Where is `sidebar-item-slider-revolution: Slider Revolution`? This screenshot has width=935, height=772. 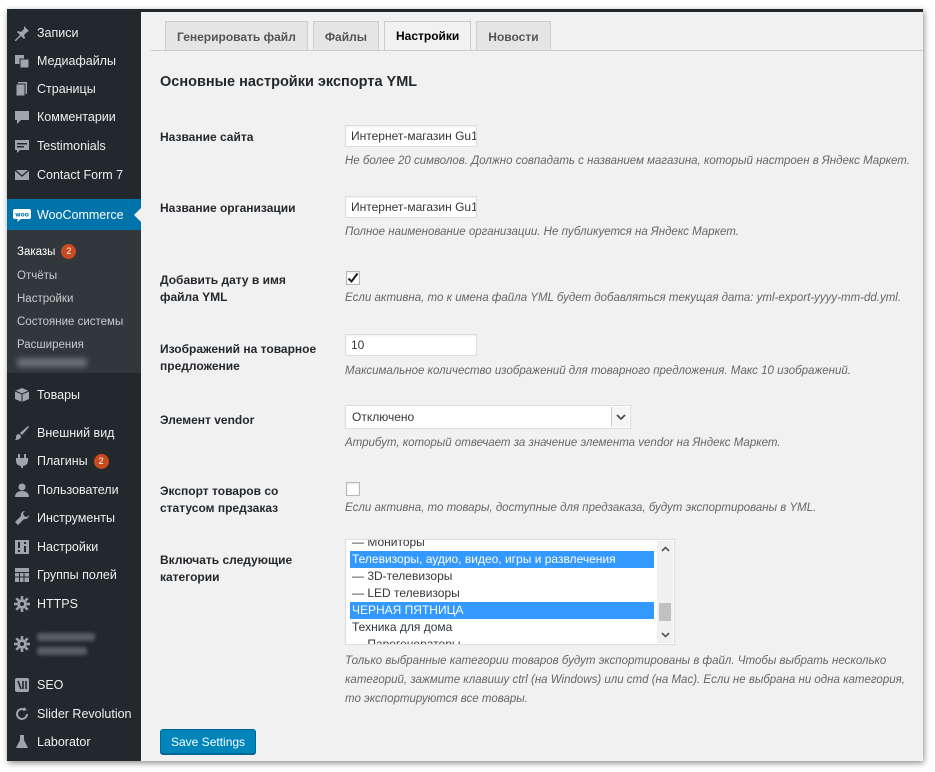
sidebar-item-slider-revolution: Slider Revolution is located at coordinates (74, 714).